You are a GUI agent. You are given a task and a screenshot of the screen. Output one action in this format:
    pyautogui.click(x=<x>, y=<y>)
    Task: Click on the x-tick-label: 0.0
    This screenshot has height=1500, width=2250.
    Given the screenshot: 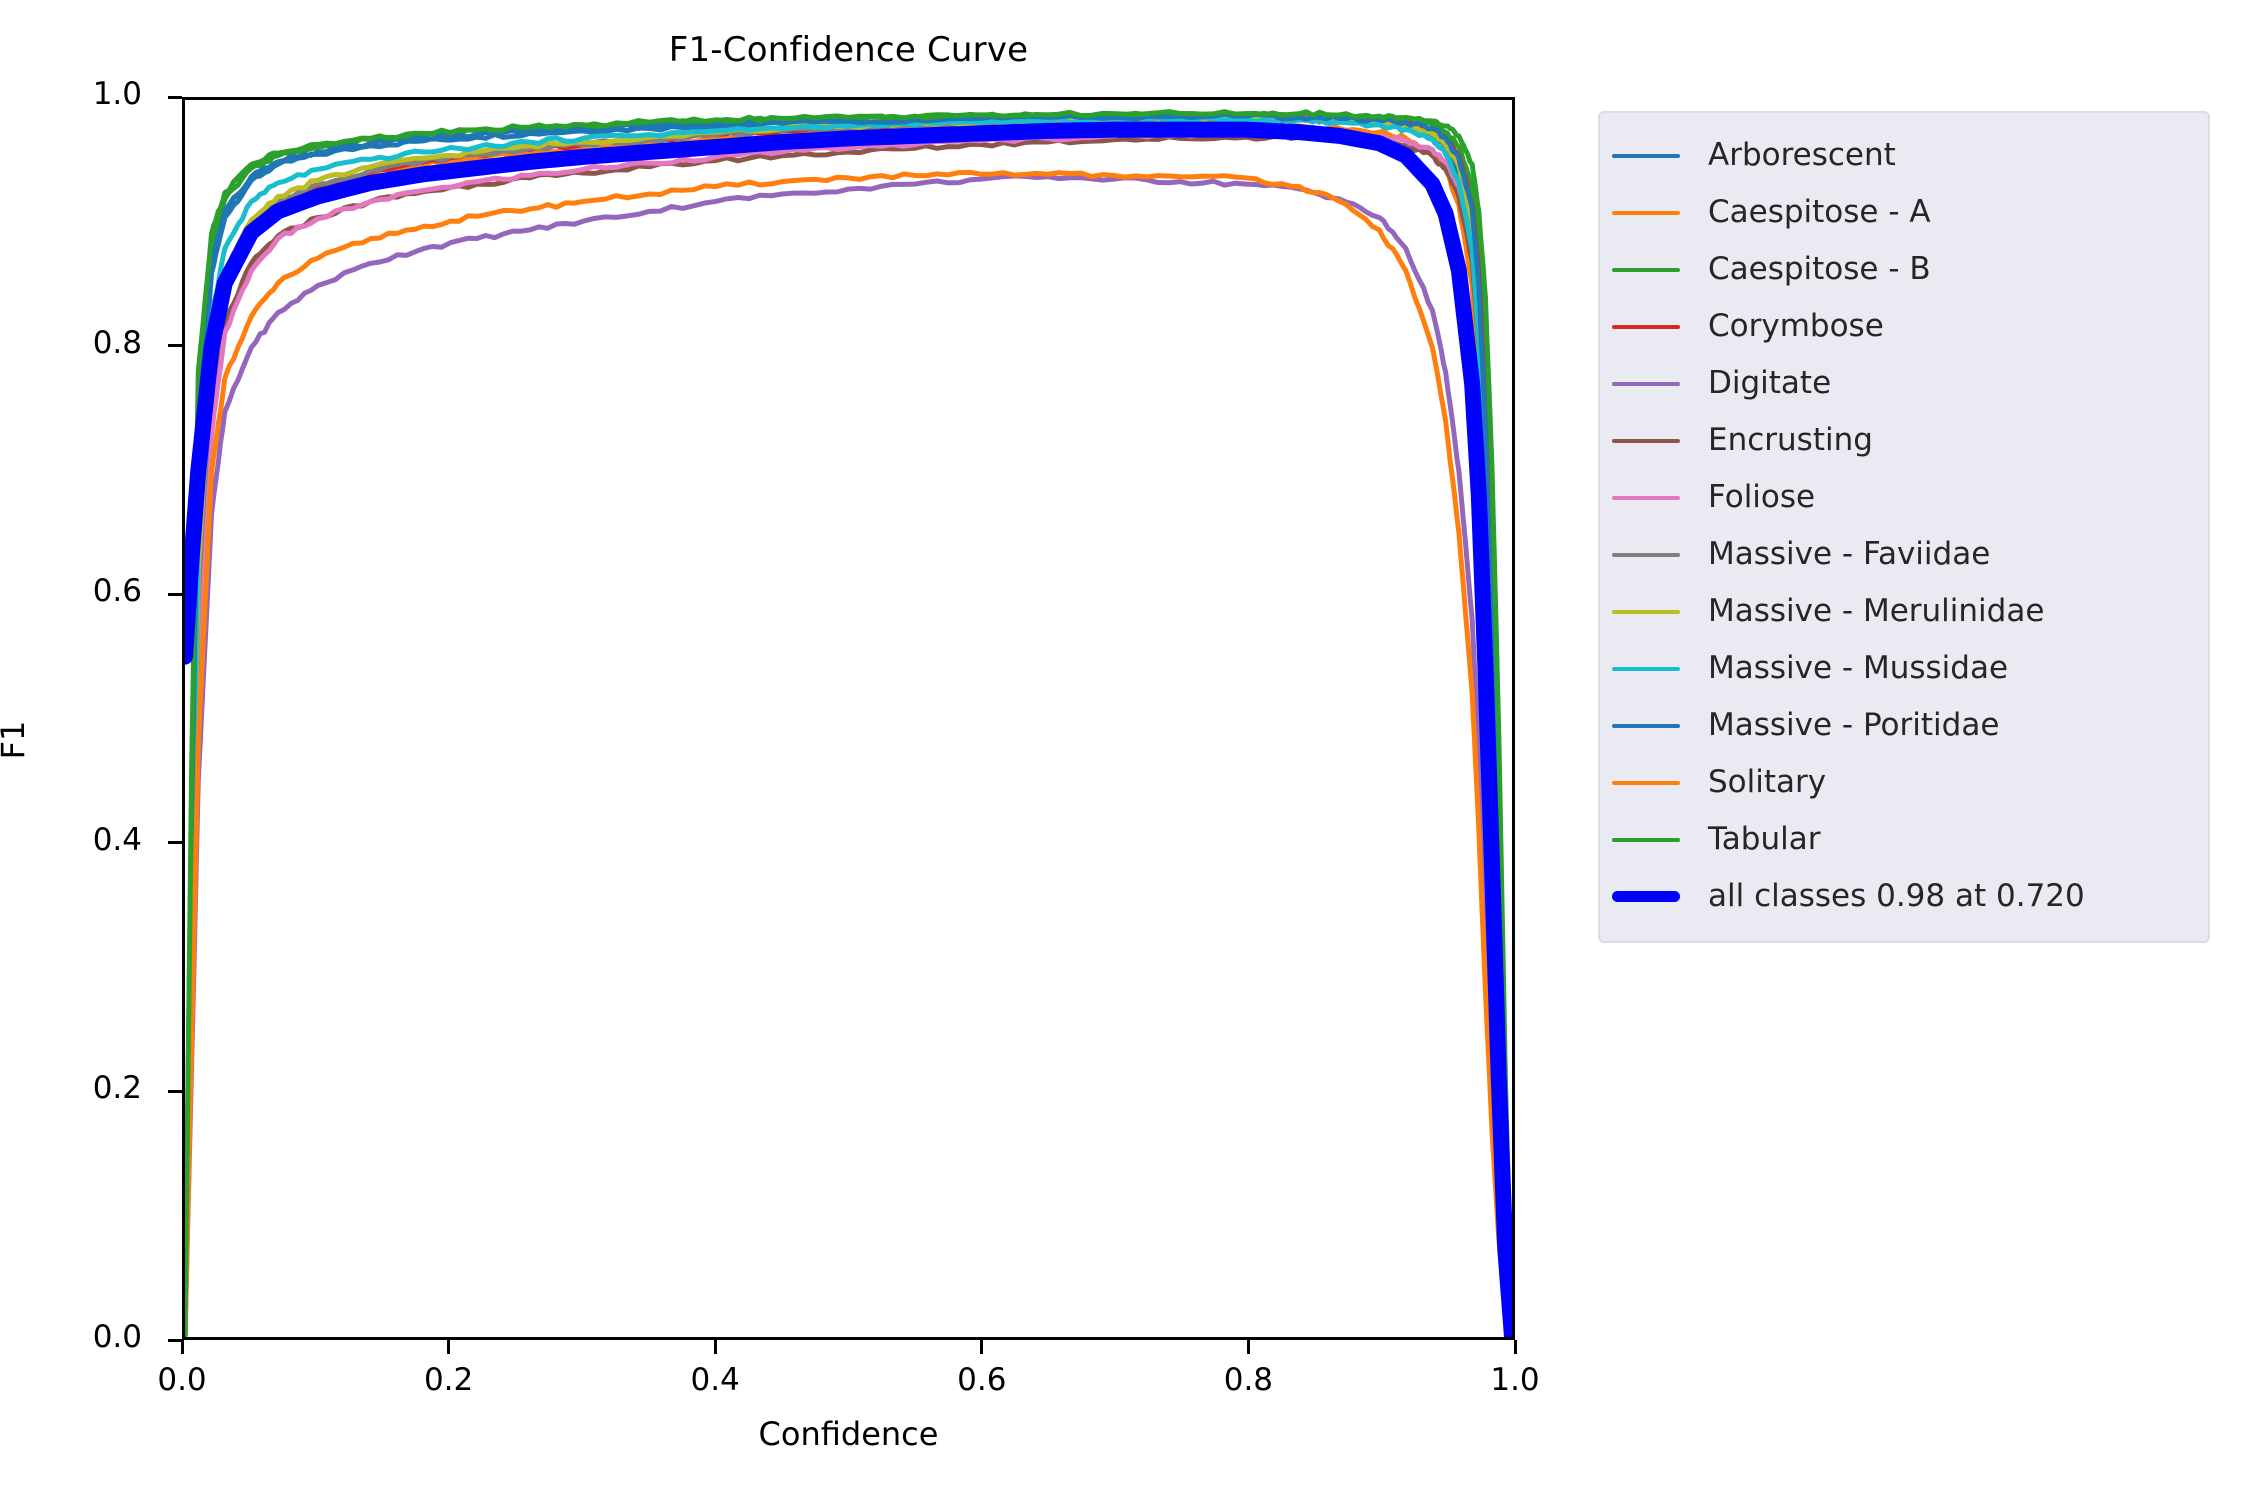 What is the action you would take?
    pyautogui.click(x=182, y=1380)
    